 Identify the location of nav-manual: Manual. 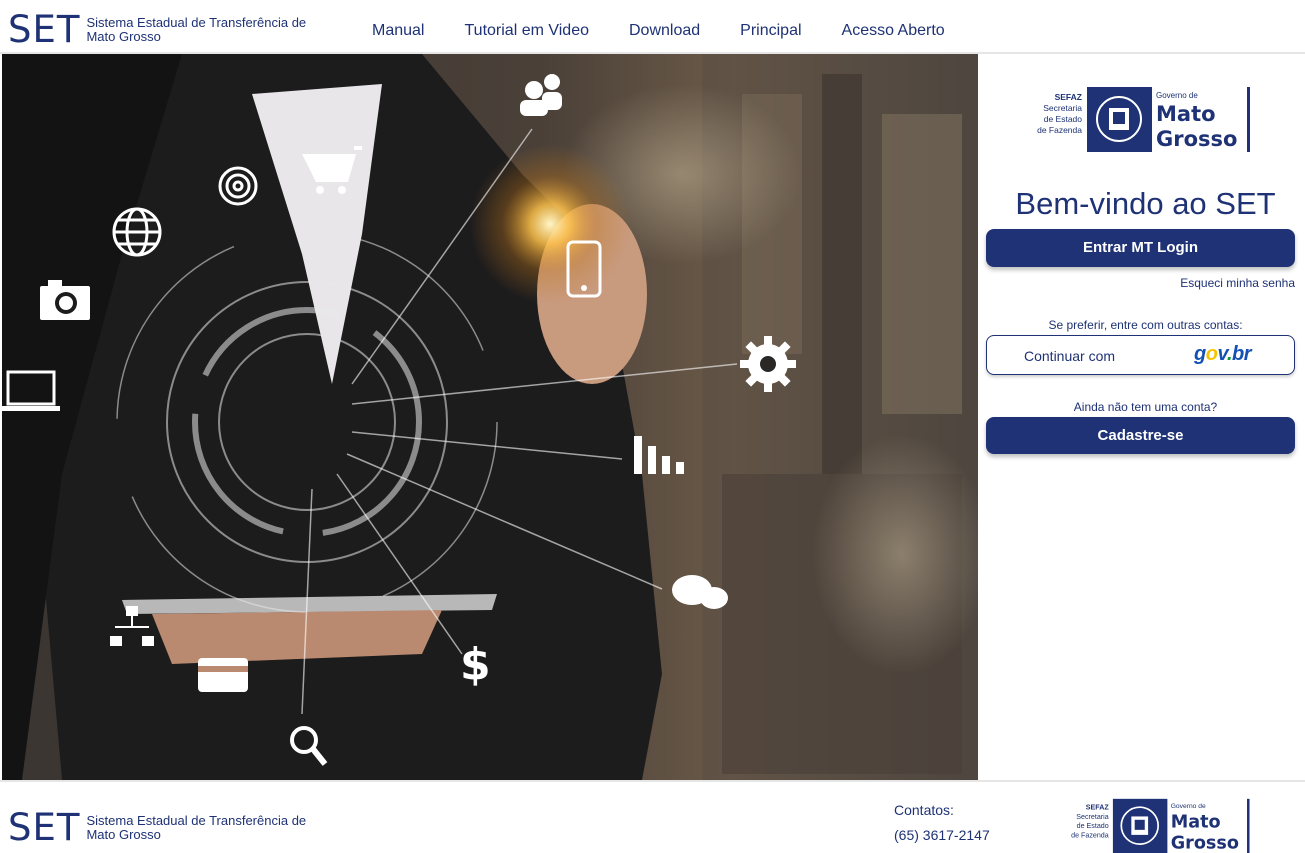
(398, 31).